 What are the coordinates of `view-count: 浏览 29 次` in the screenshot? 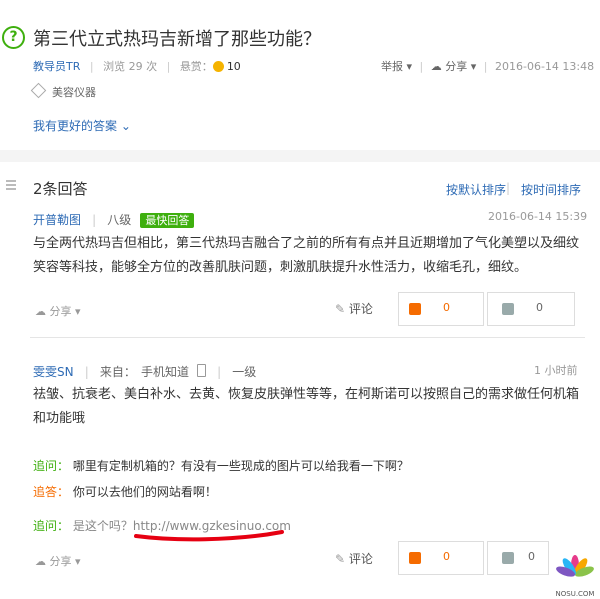 It's located at (130, 66).